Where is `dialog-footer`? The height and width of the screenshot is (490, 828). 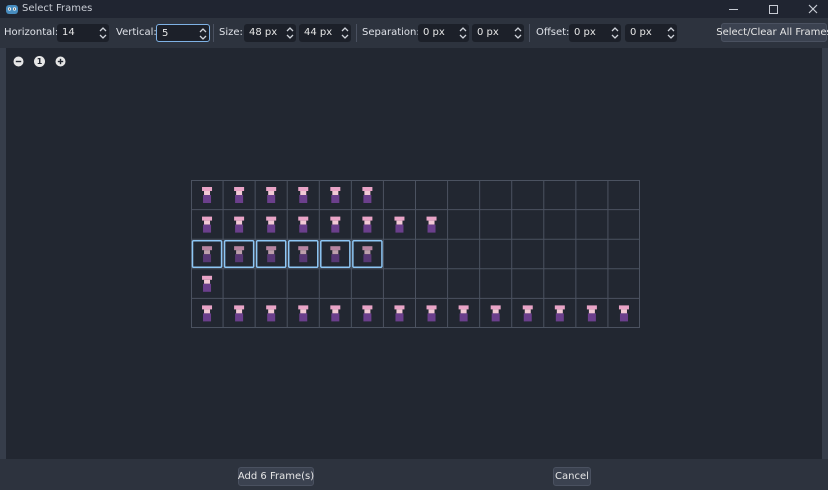 dialog-footer is located at coordinates (414, 474).